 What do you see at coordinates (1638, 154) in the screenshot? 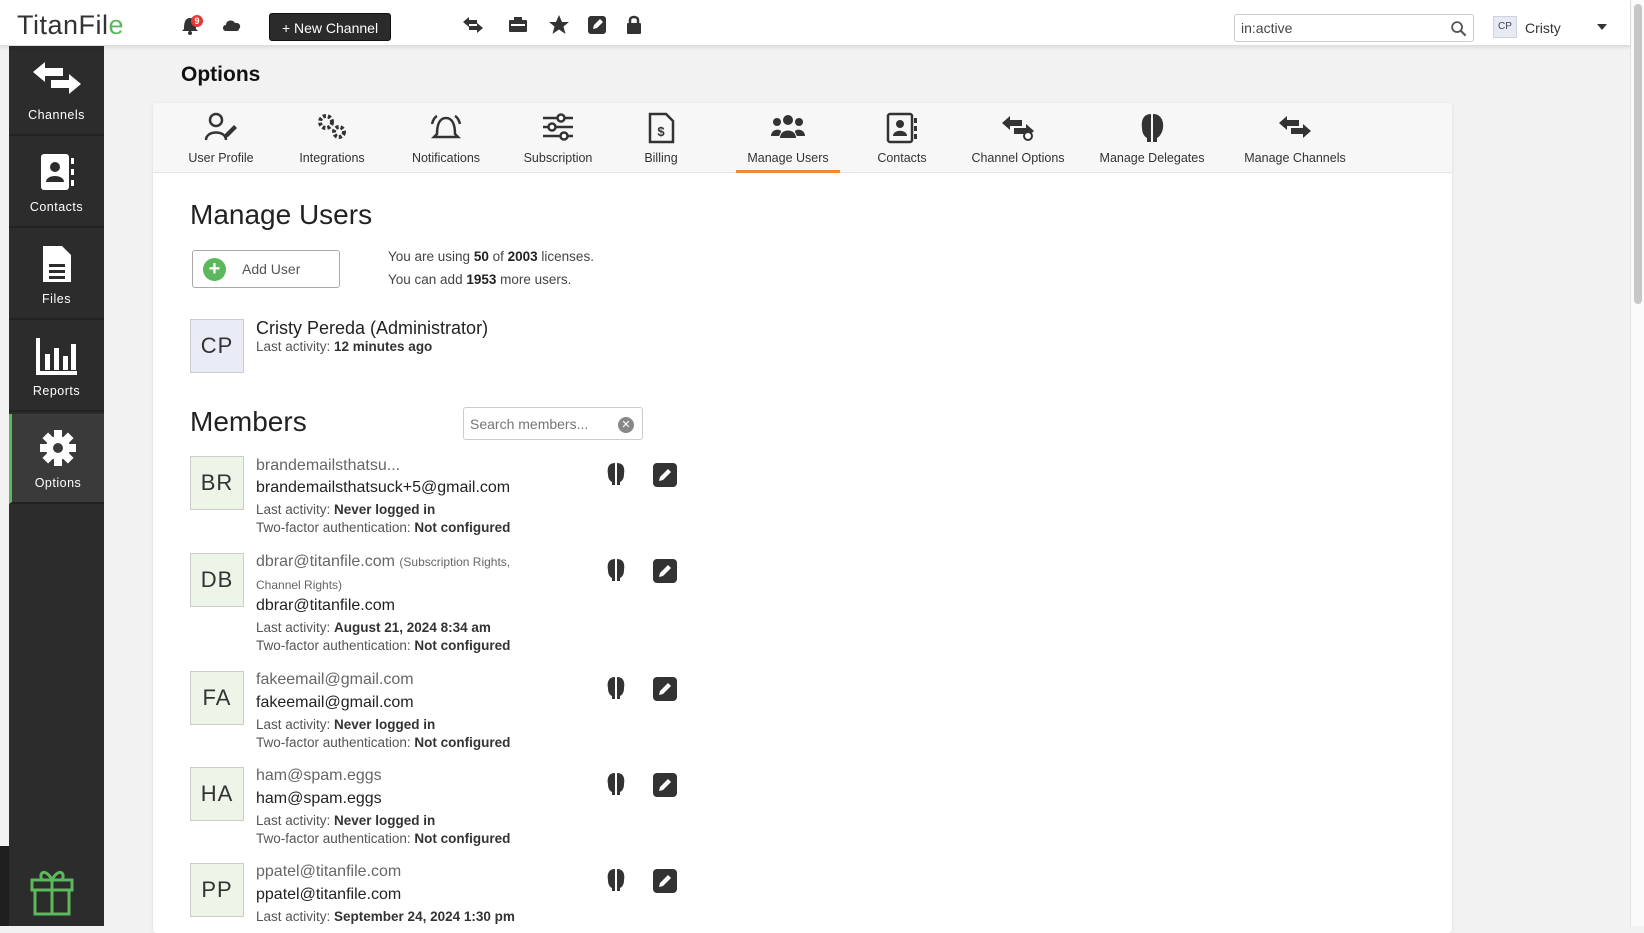
I see `scrollbar-thumb` at bounding box center [1638, 154].